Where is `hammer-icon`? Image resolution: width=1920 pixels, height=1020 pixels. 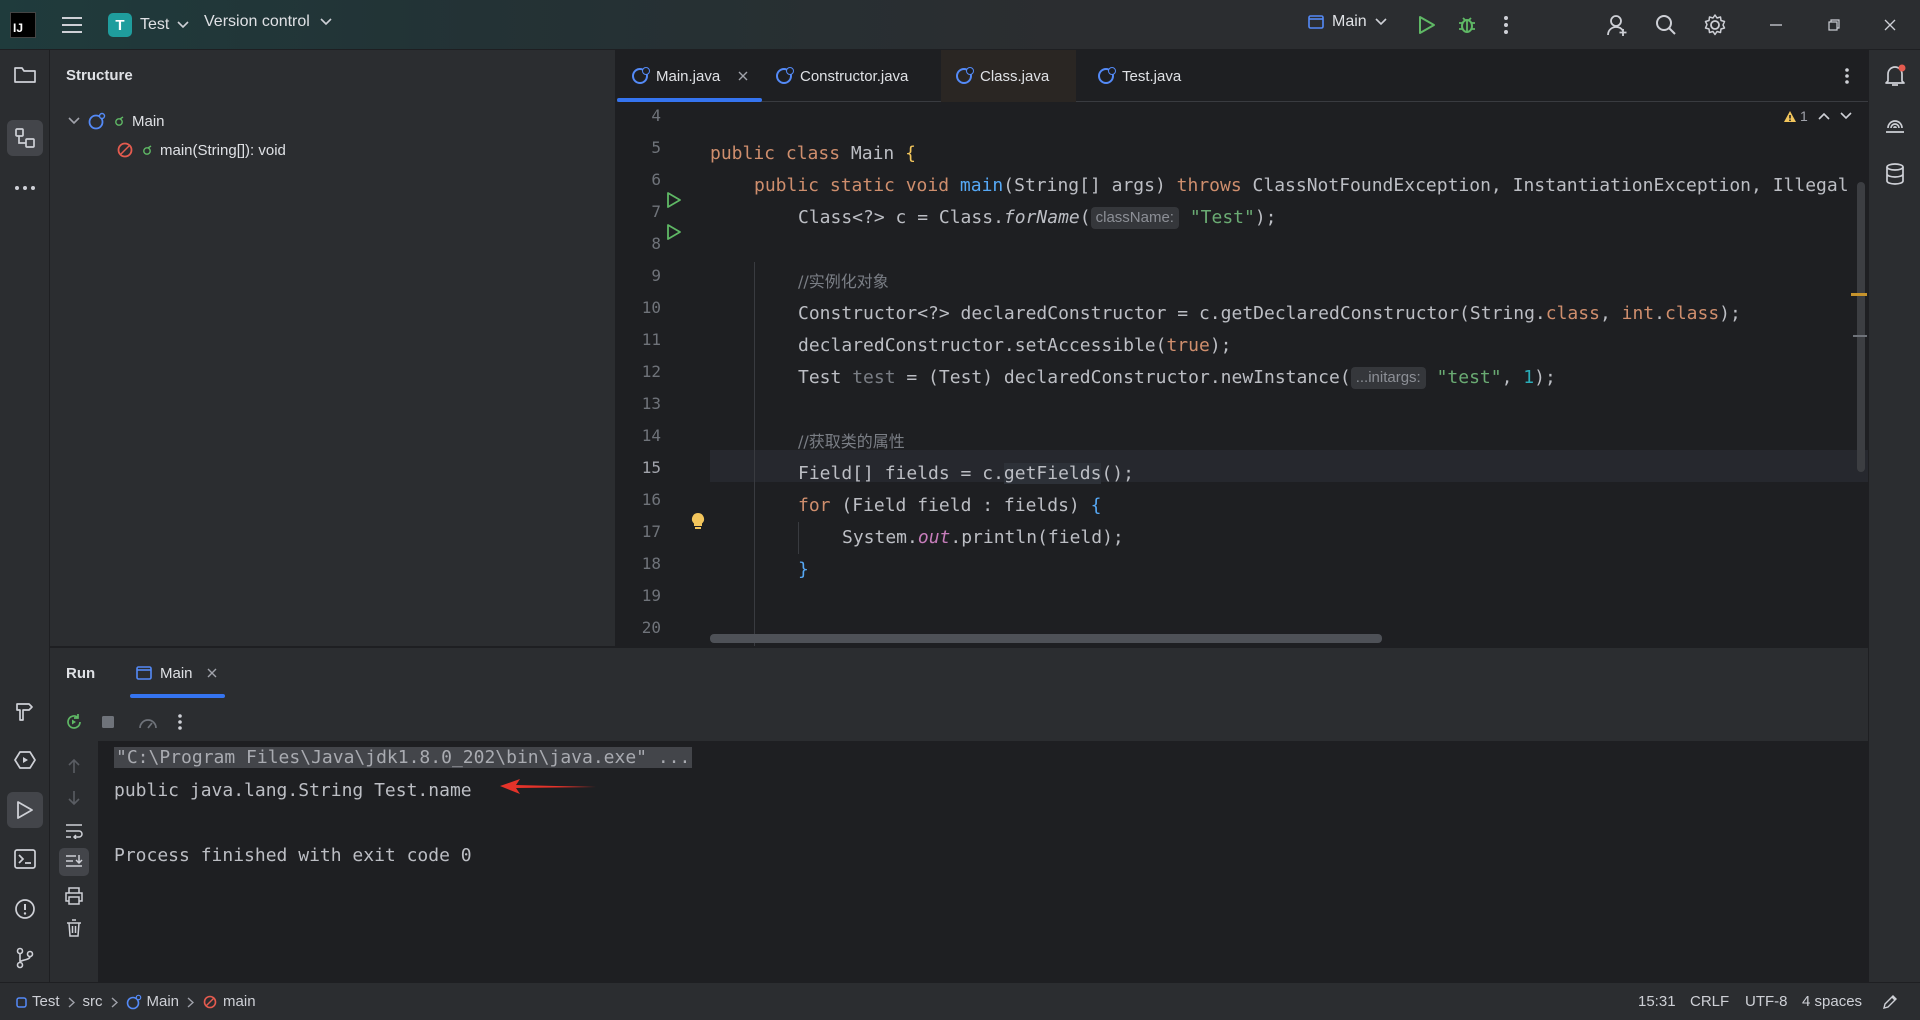
hammer-icon is located at coordinates (25, 711).